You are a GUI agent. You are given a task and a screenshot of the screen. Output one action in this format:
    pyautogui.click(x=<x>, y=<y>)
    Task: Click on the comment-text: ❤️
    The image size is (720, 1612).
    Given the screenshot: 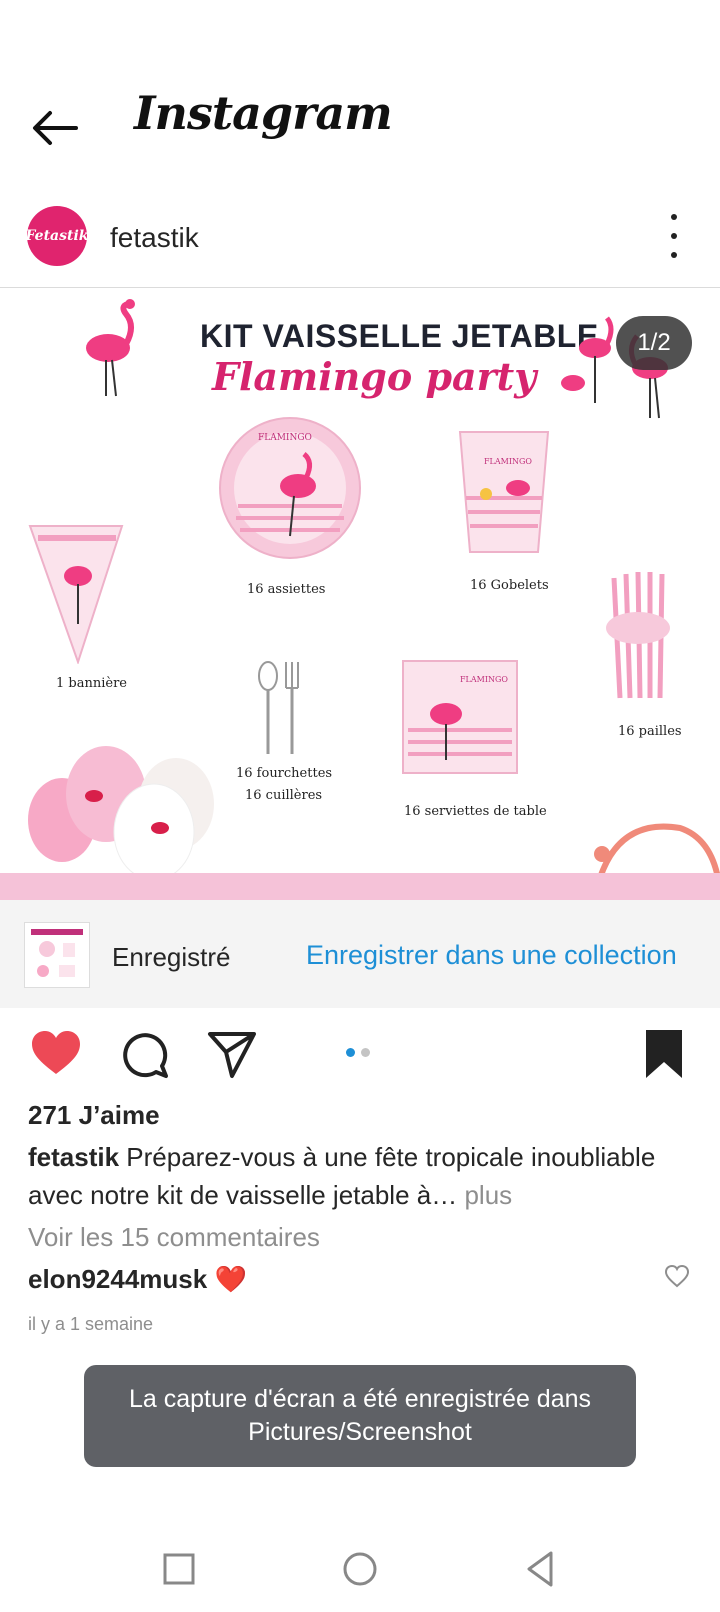 What is the action you would take?
    pyautogui.click(x=230, y=1279)
    